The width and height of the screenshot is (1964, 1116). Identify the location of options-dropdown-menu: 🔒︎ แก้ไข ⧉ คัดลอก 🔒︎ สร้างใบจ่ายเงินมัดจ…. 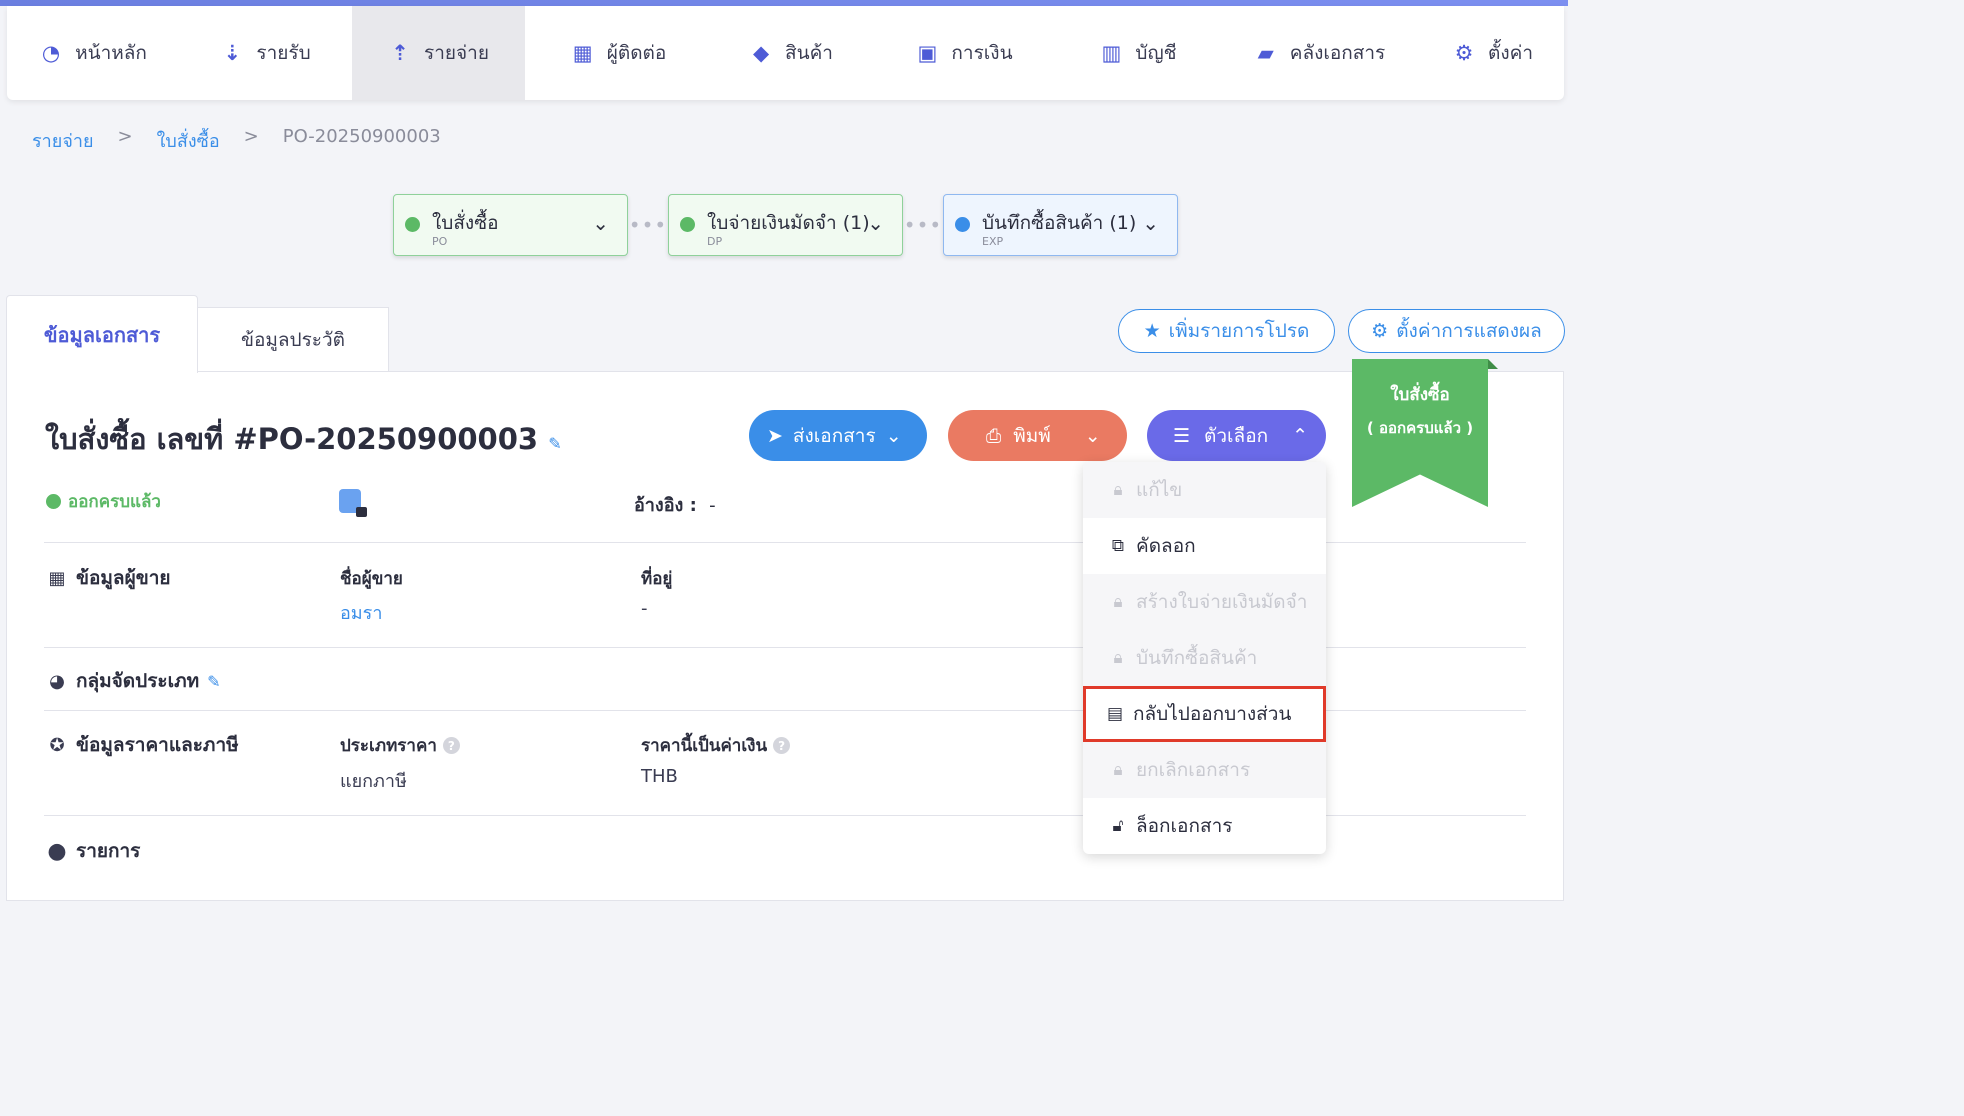
(1204, 658).